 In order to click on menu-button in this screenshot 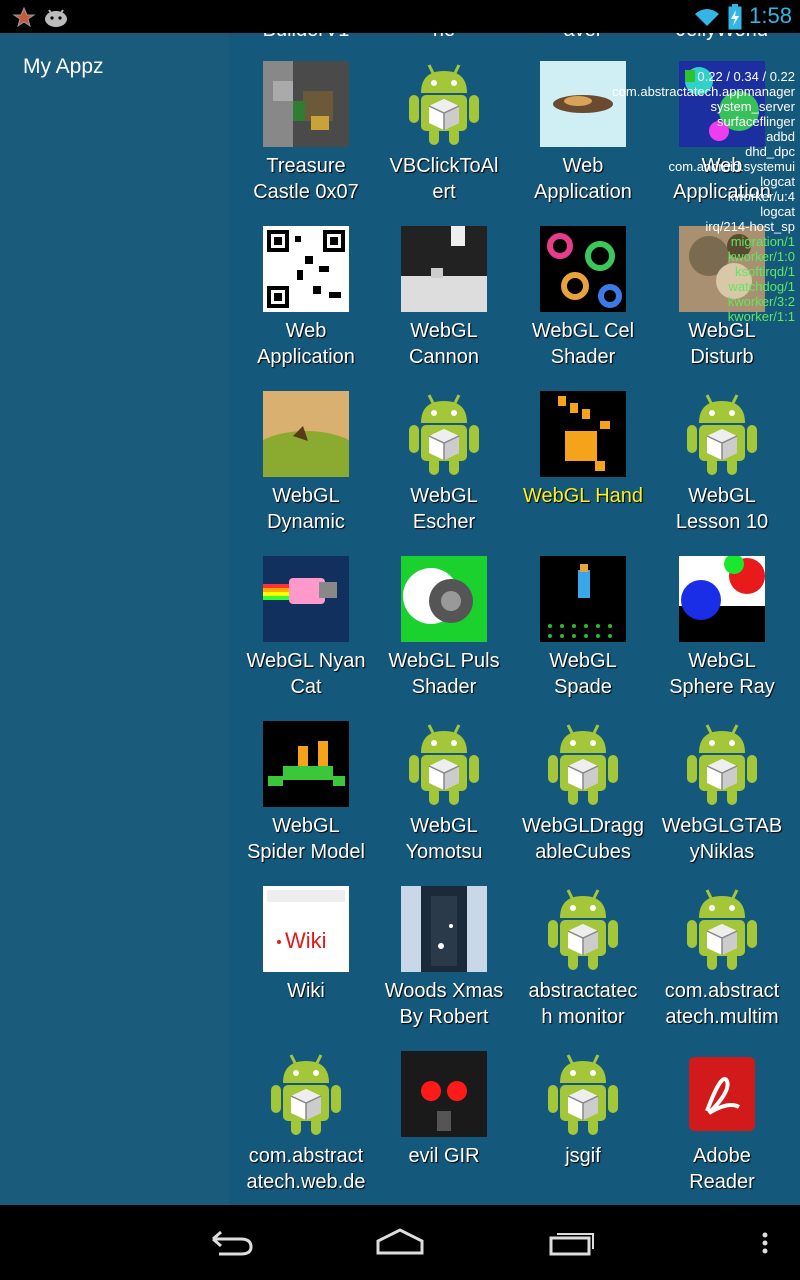, I will do `click(765, 1246)`.